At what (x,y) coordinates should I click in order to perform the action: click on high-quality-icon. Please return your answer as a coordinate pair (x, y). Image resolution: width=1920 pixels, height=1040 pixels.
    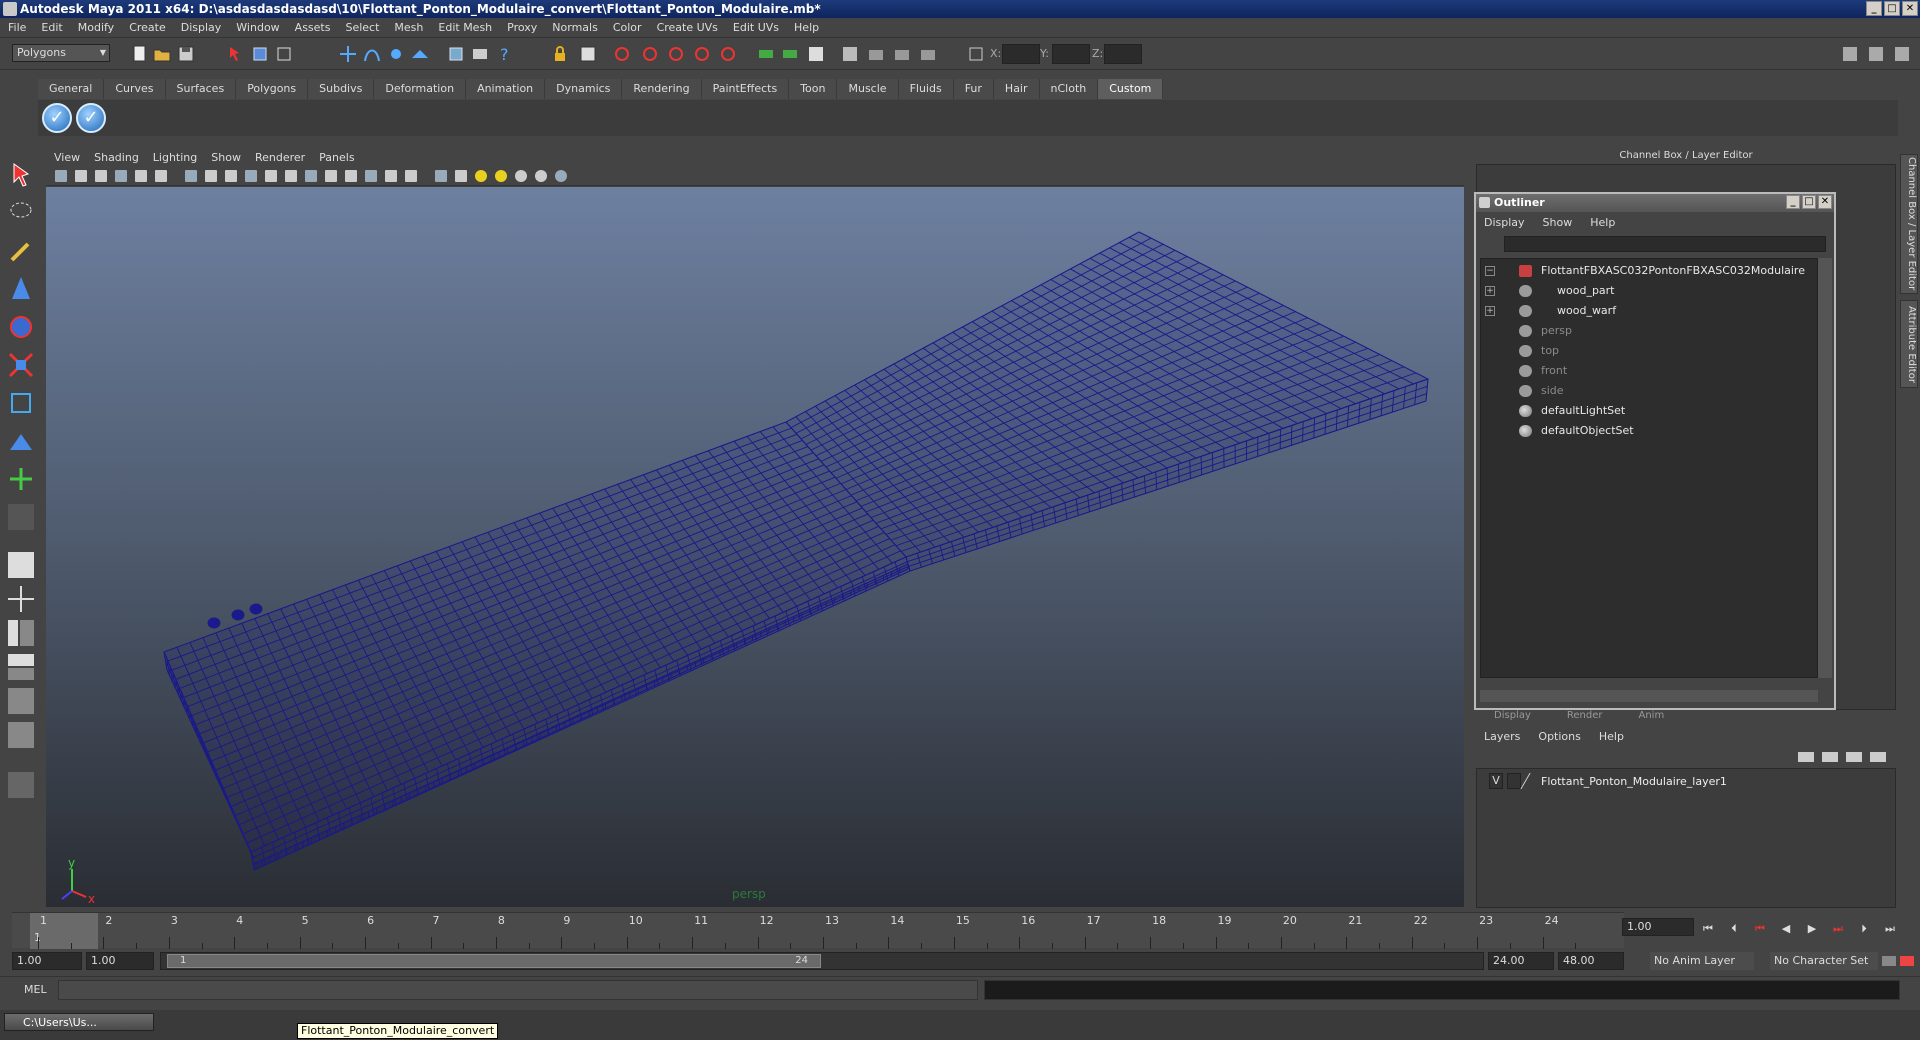
    Looking at the image, I should click on (391, 176).